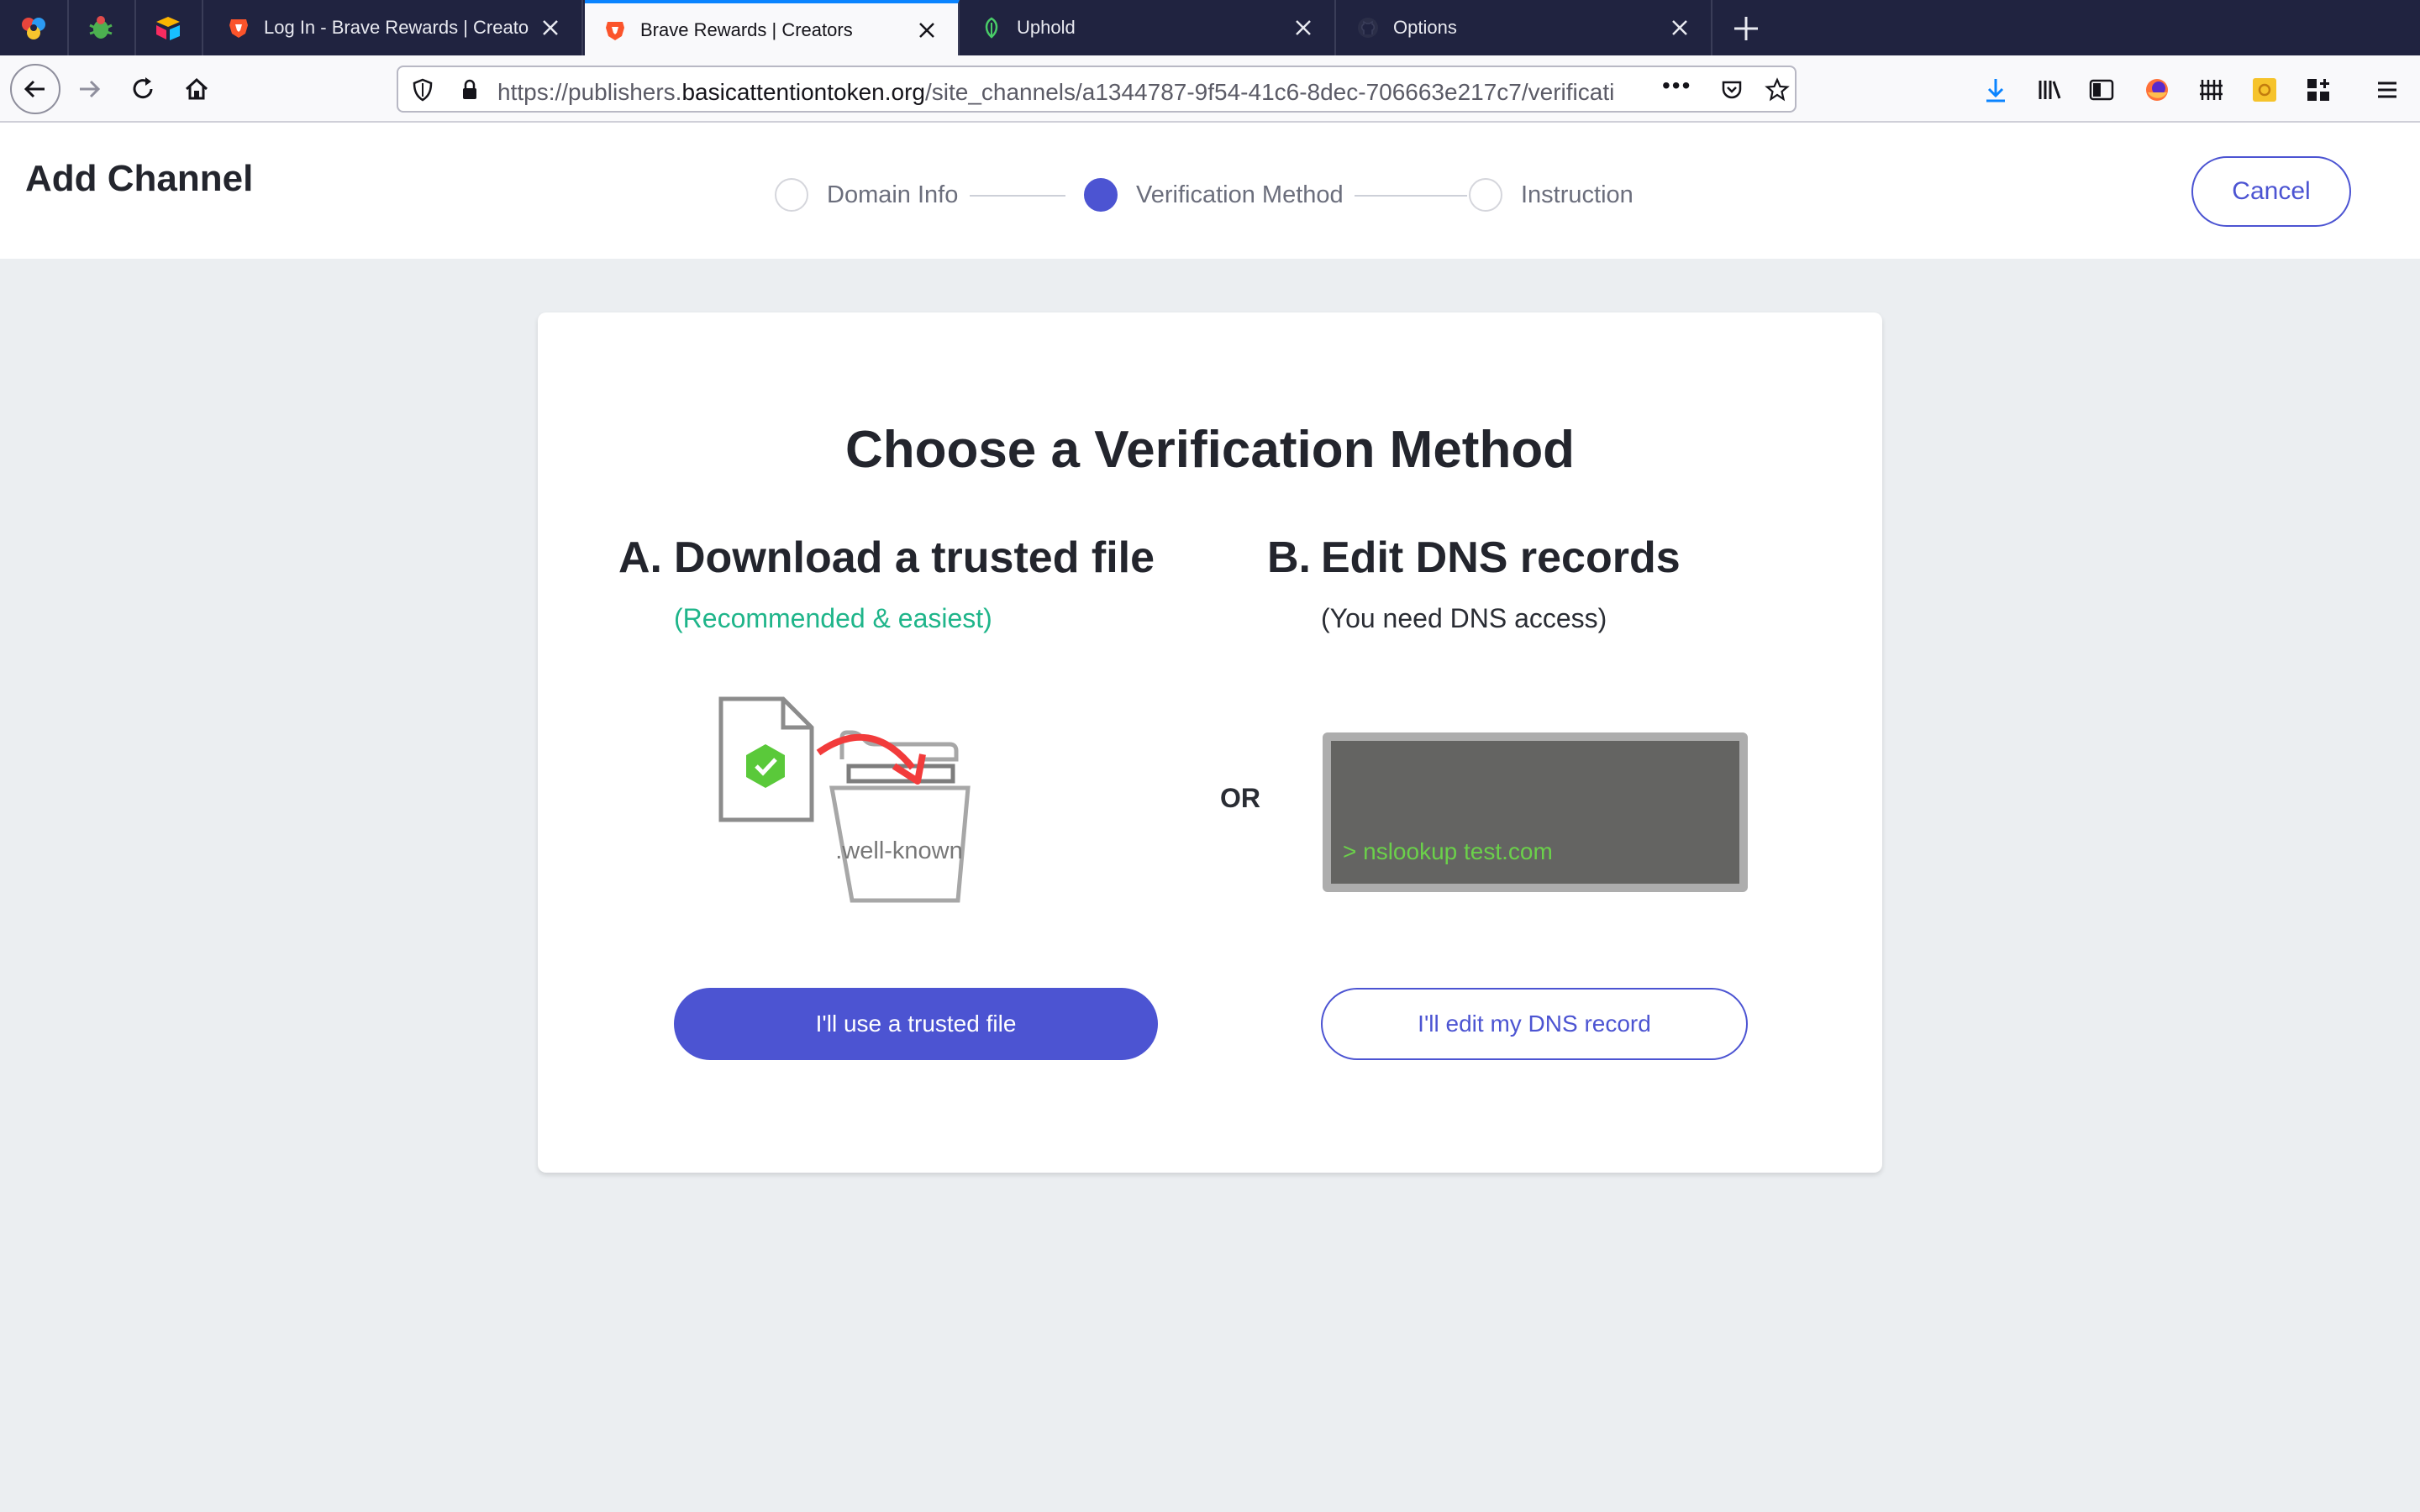 The image size is (2420, 1512). I want to click on tab-title: Uphold, so click(1046, 27).